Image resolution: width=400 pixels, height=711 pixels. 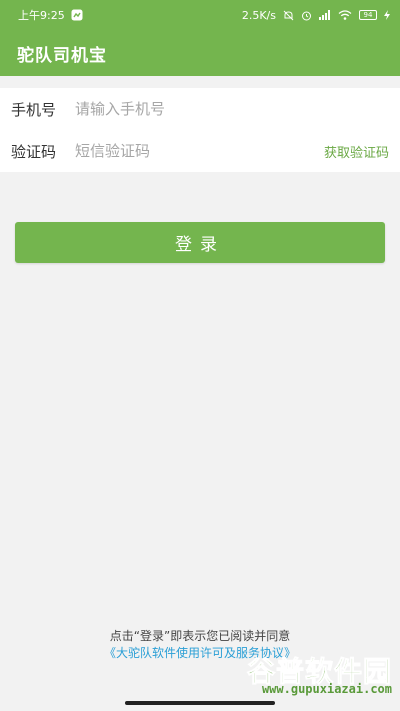 I want to click on phone-input, so click(x=232, y=109).